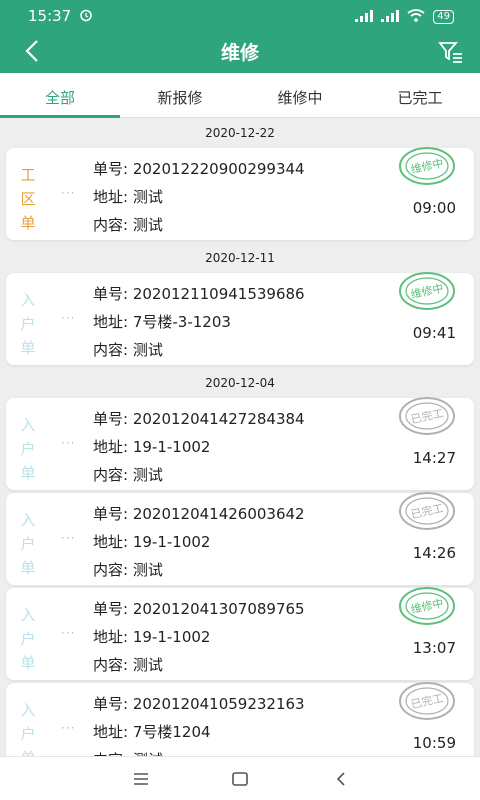  What do you see at coordinates (434, 743) in the screenshot?
I see `order-time: 10:59` at bounding box center [434, 743].